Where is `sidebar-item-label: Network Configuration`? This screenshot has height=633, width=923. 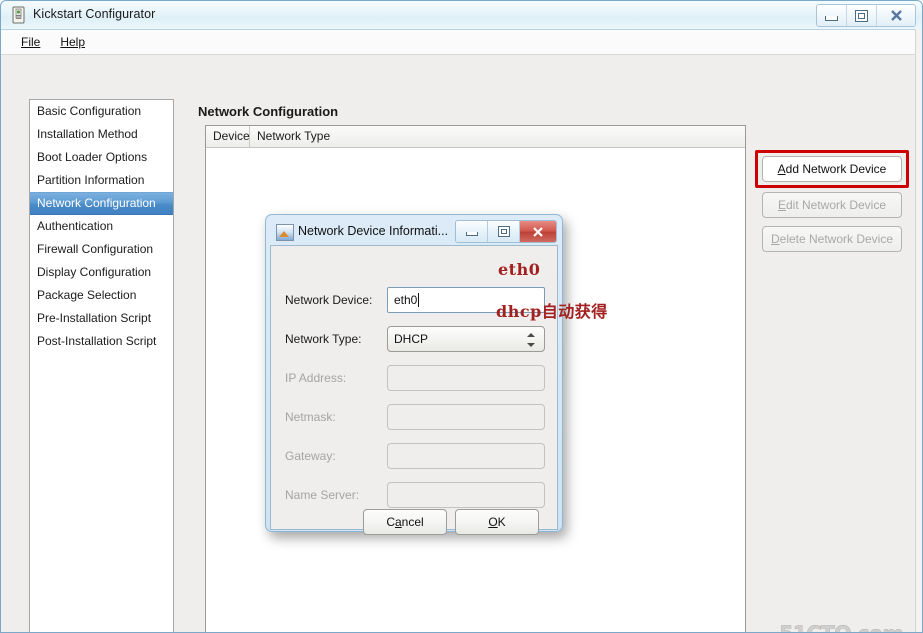
sidebar-item-label: Network Configuration is located at coordinates (96, 203).